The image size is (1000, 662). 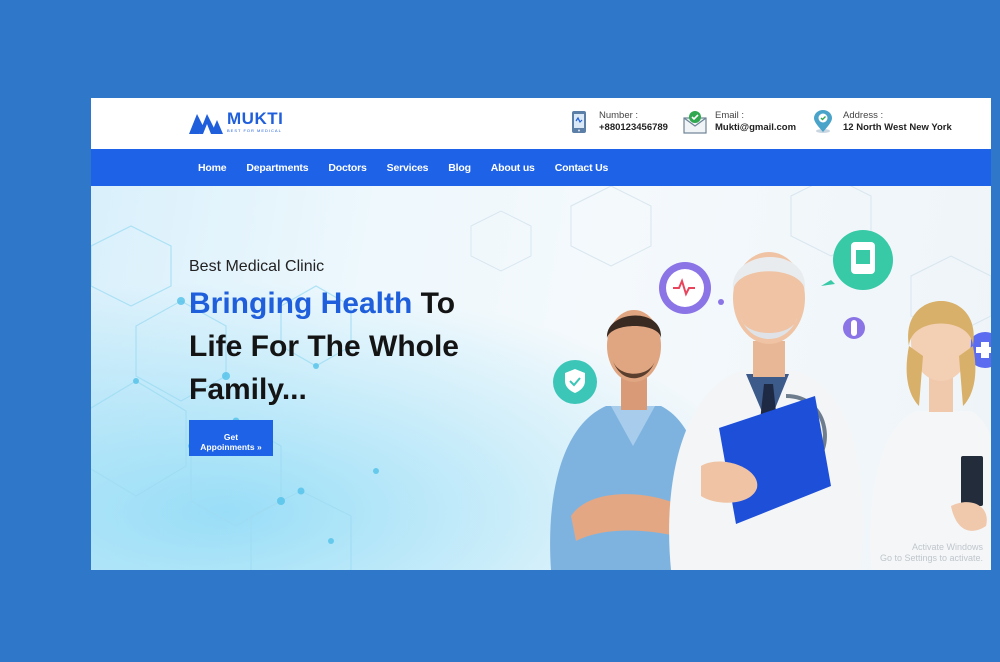 I want to click on headline-highlight: Bringing Health, so click(x=301, y=303).